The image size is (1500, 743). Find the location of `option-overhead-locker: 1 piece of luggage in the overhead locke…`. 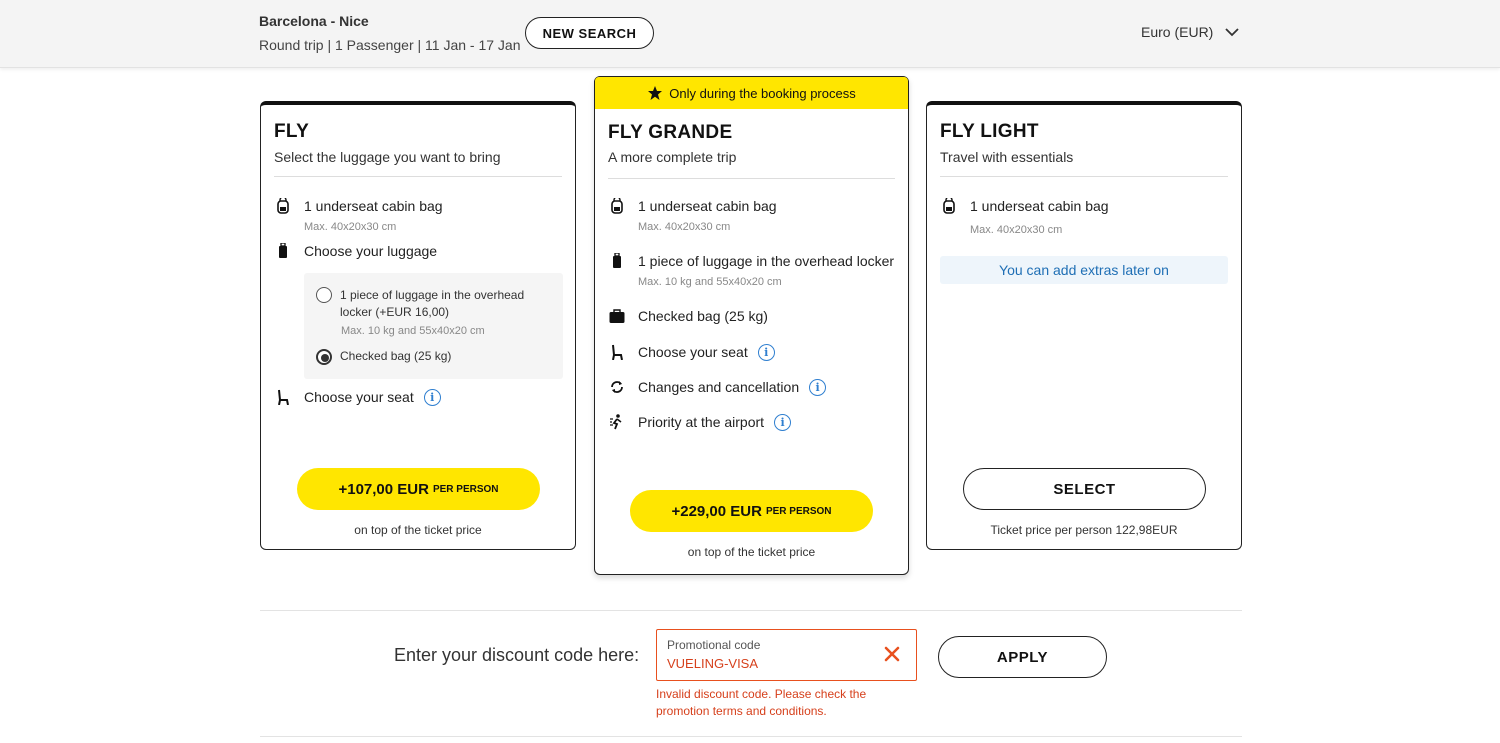

option-overhead-locker: 1 piece of luggage in the overhead locke… is located at coordinates (423, 304).